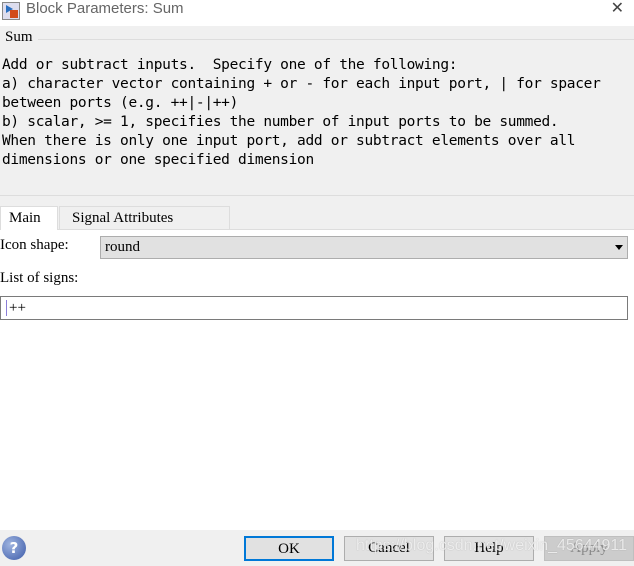 The image size is (634, 566). Describe the element at coordinates (158, 160) in the screenshot. I see `description-line: dimensions or one specified dimension` at that location.